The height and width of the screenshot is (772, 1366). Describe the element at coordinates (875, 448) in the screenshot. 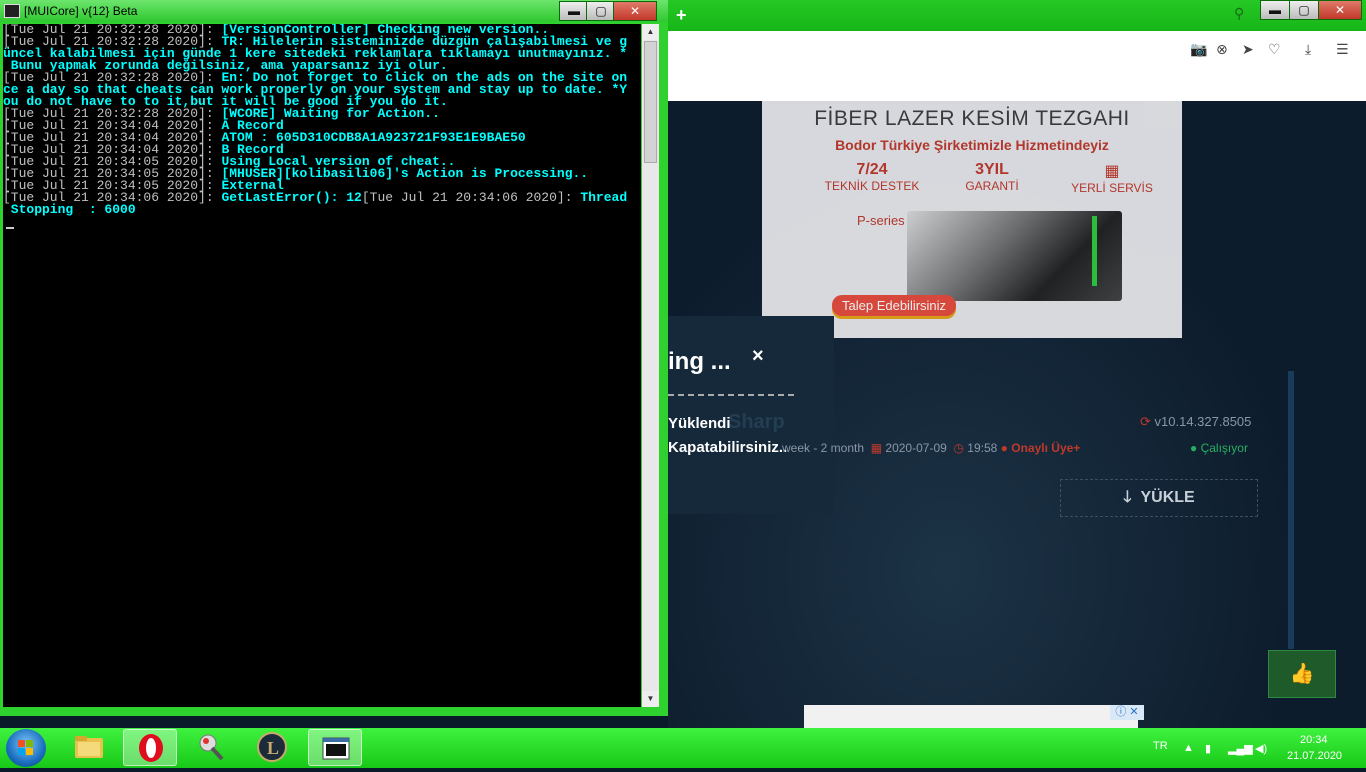

I see `calendar-icon: ▦` at that location.